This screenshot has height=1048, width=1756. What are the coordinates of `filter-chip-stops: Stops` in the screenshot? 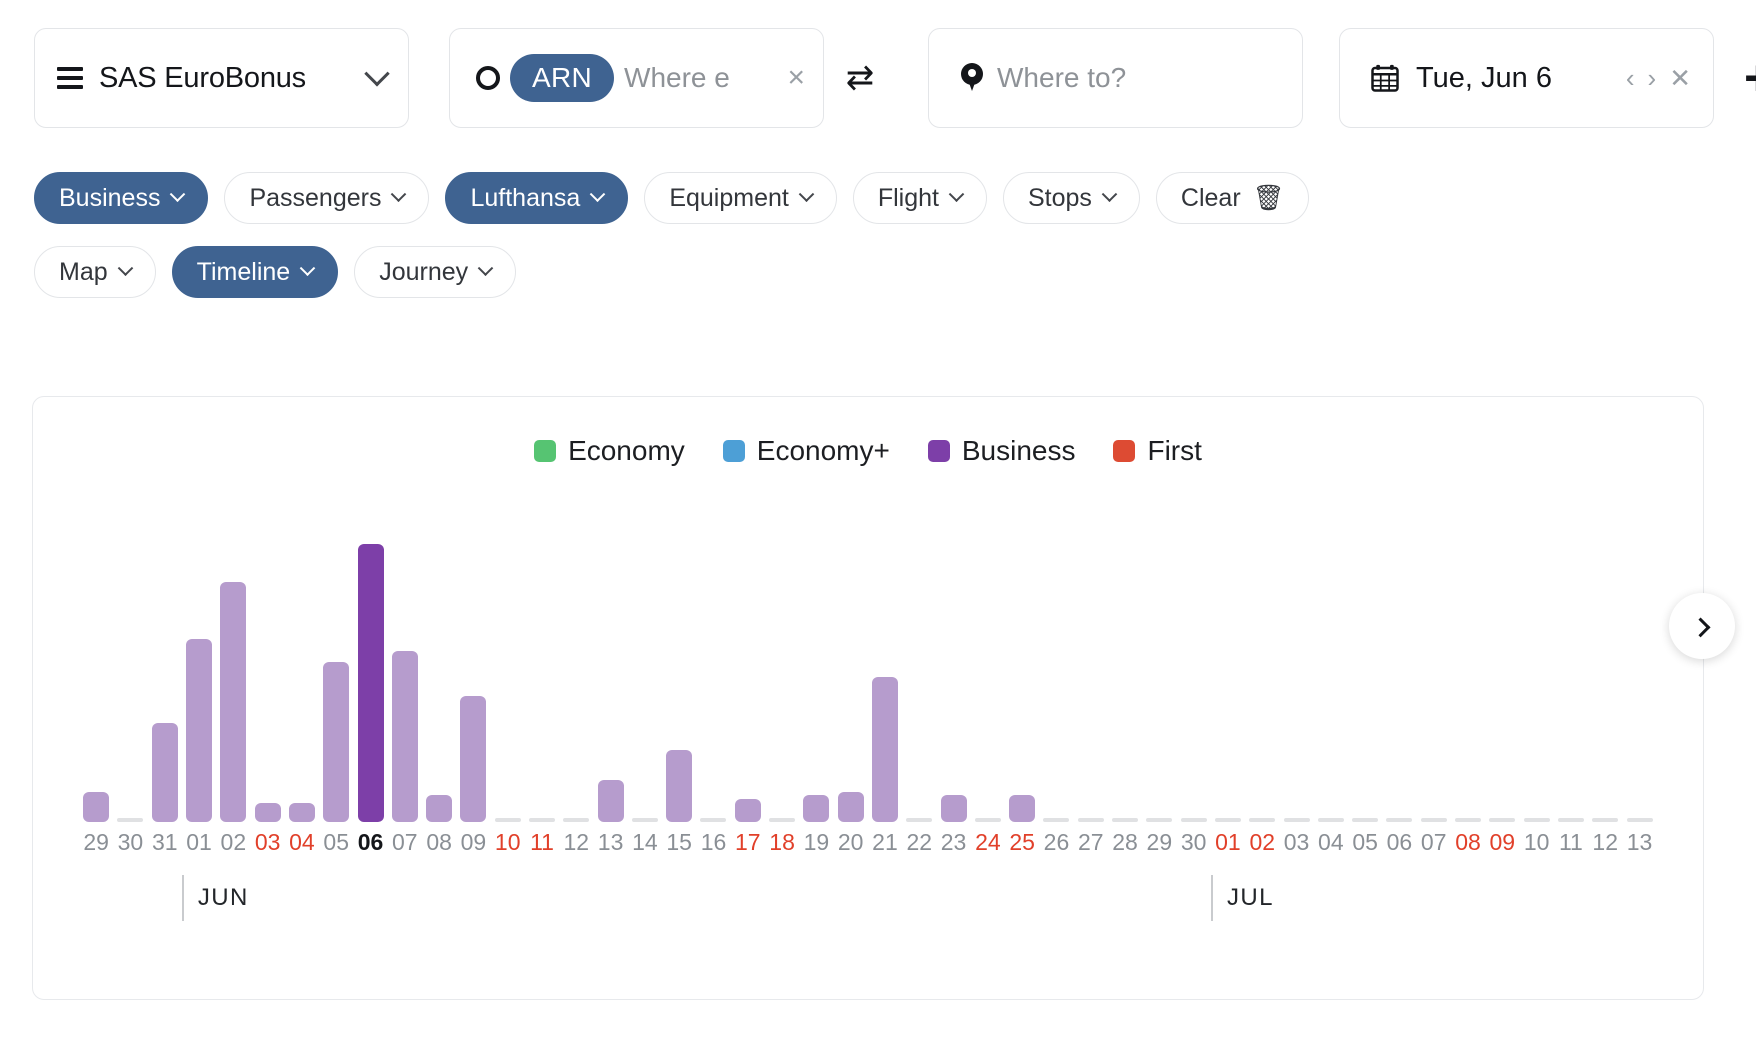 It's located at (1071, 198).